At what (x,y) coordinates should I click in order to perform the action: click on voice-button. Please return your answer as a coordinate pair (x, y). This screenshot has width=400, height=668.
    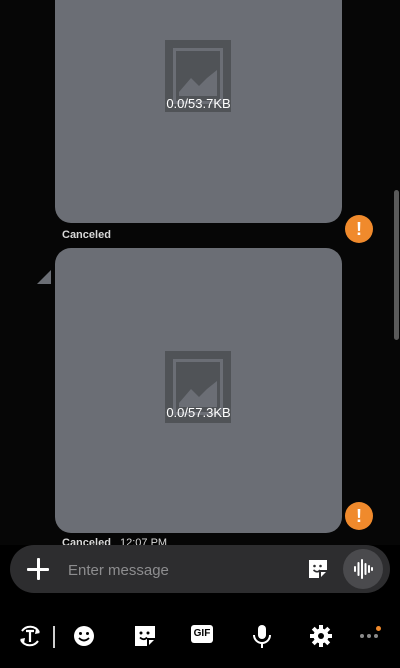
    Looking at the image, I should click on (363, 569).